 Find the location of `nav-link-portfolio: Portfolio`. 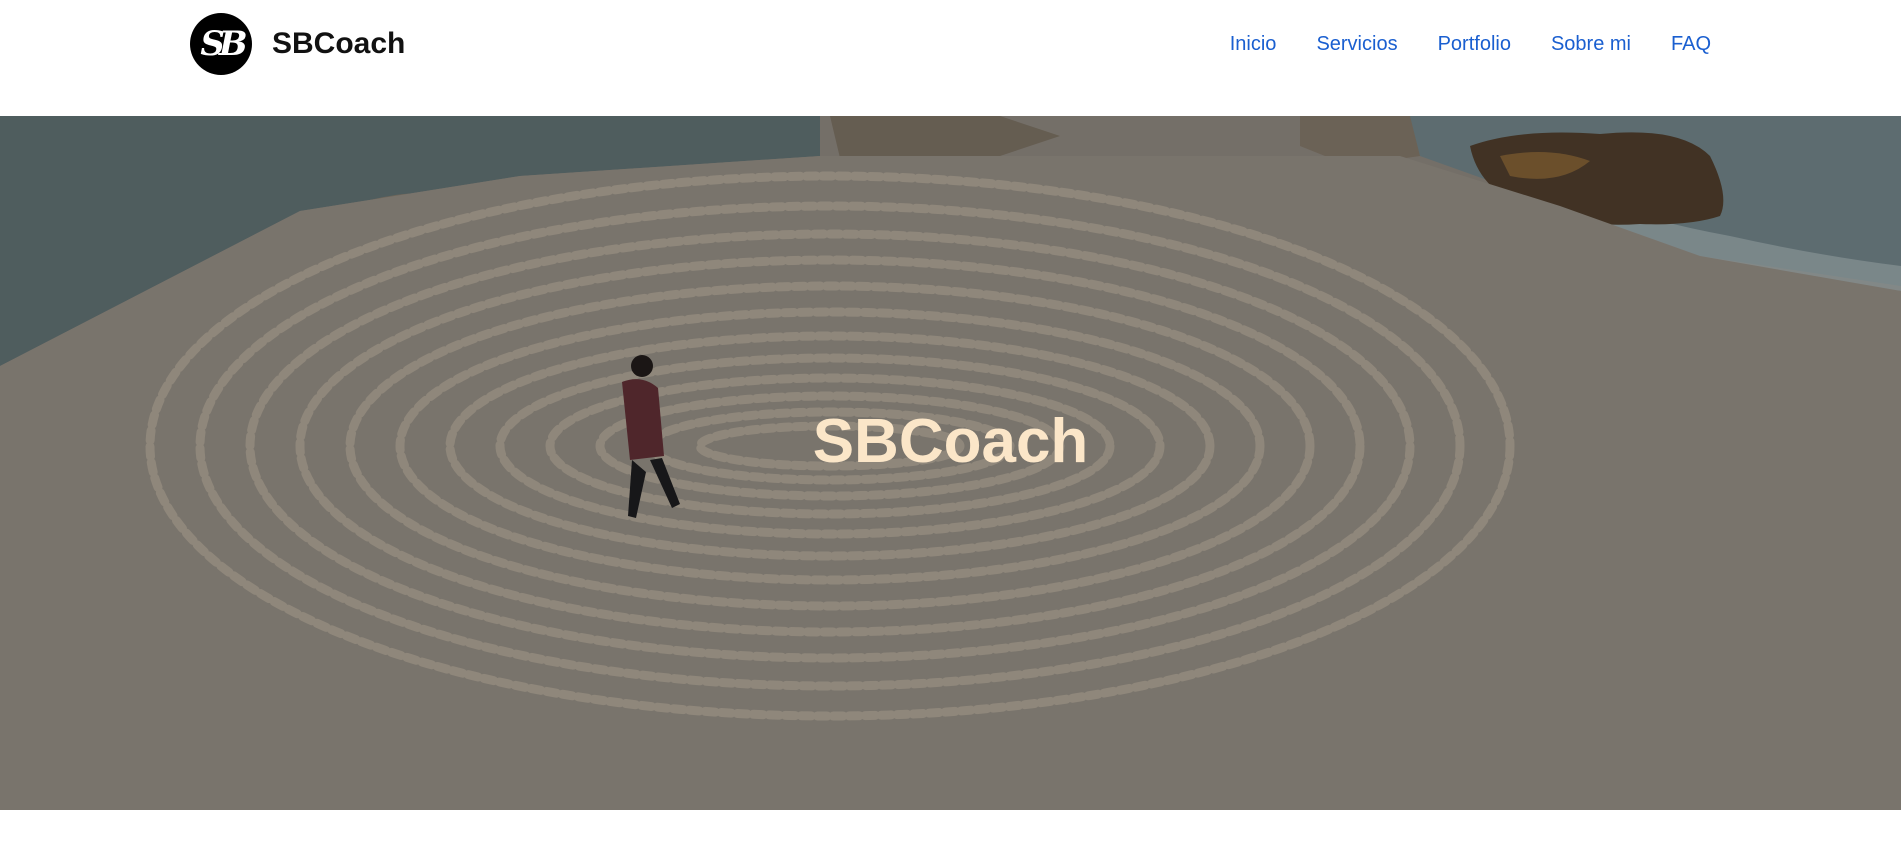

nav-link-portfolio: Portfolio is located at coordinates (1474, 44).